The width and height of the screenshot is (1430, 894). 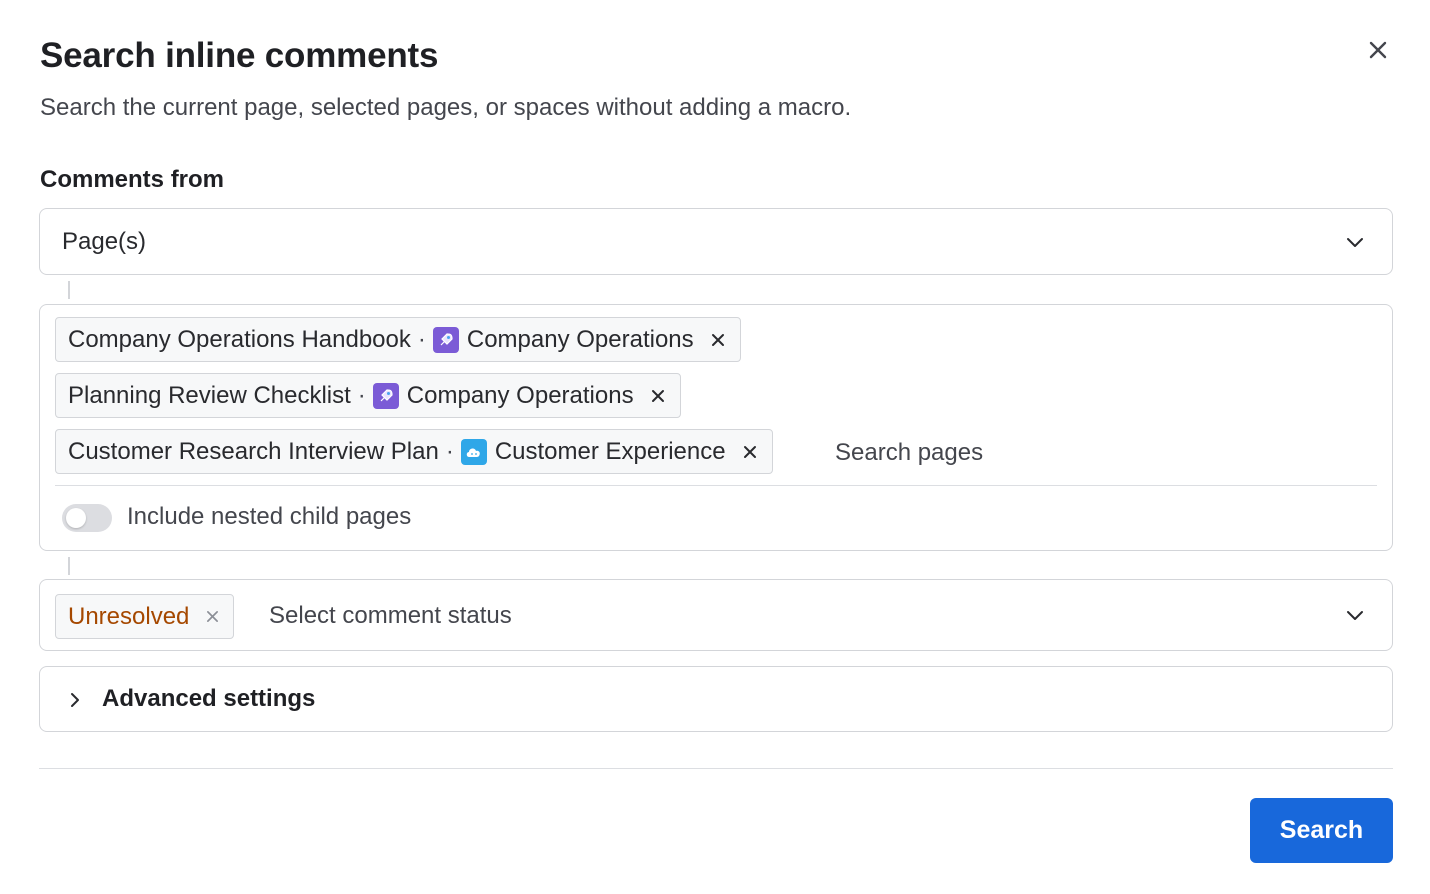 What do you see at coordinates (76, 518) in the screenshot?
I see `toggle-knob` at bounding box center [76, 518].